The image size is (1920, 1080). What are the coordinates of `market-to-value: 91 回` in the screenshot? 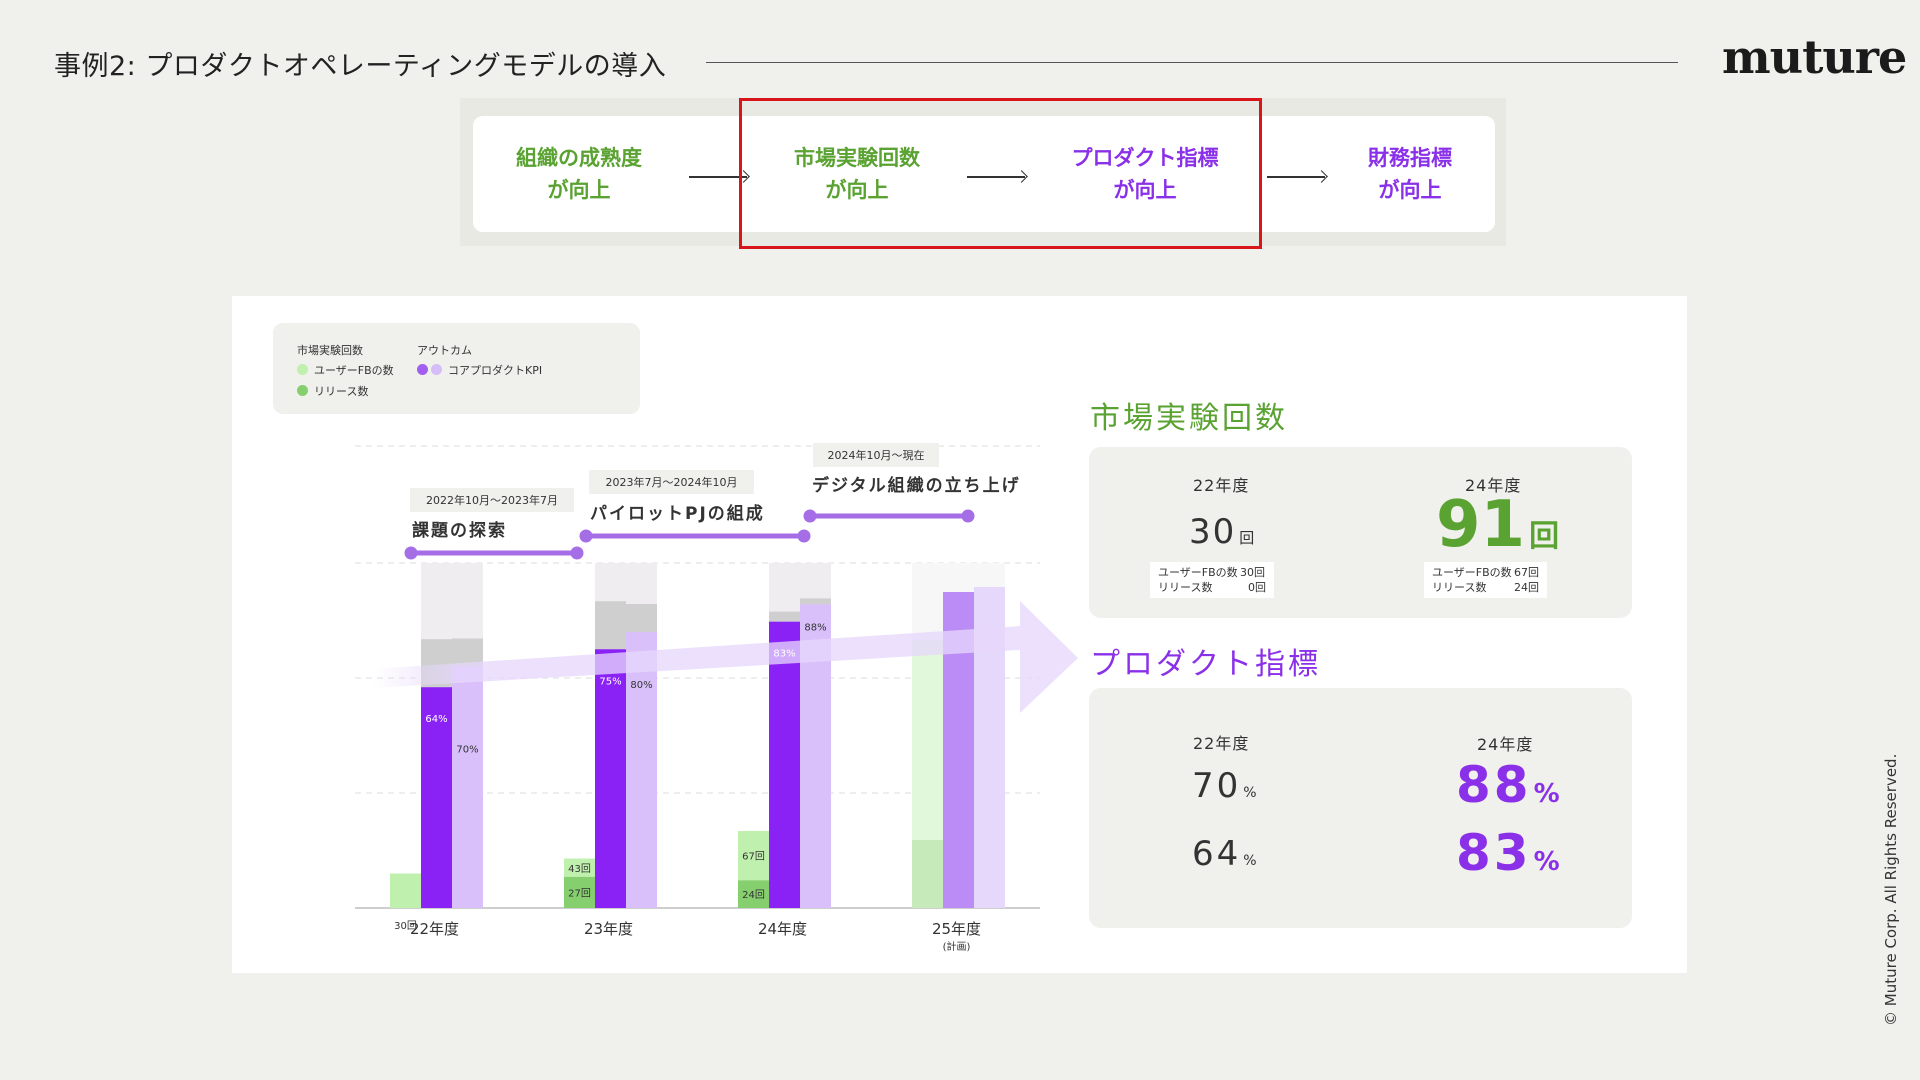 It's located at (1497, 525).